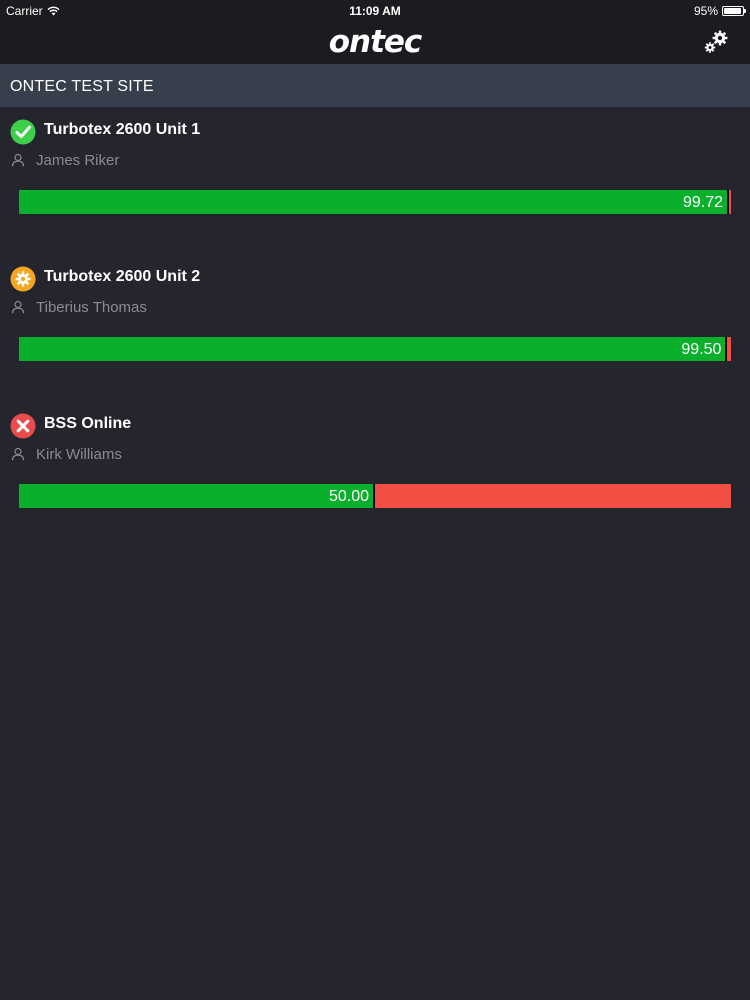 This screenshot has height=1000, width=750. I want to click on check-circle-icon, so click(23, 132).